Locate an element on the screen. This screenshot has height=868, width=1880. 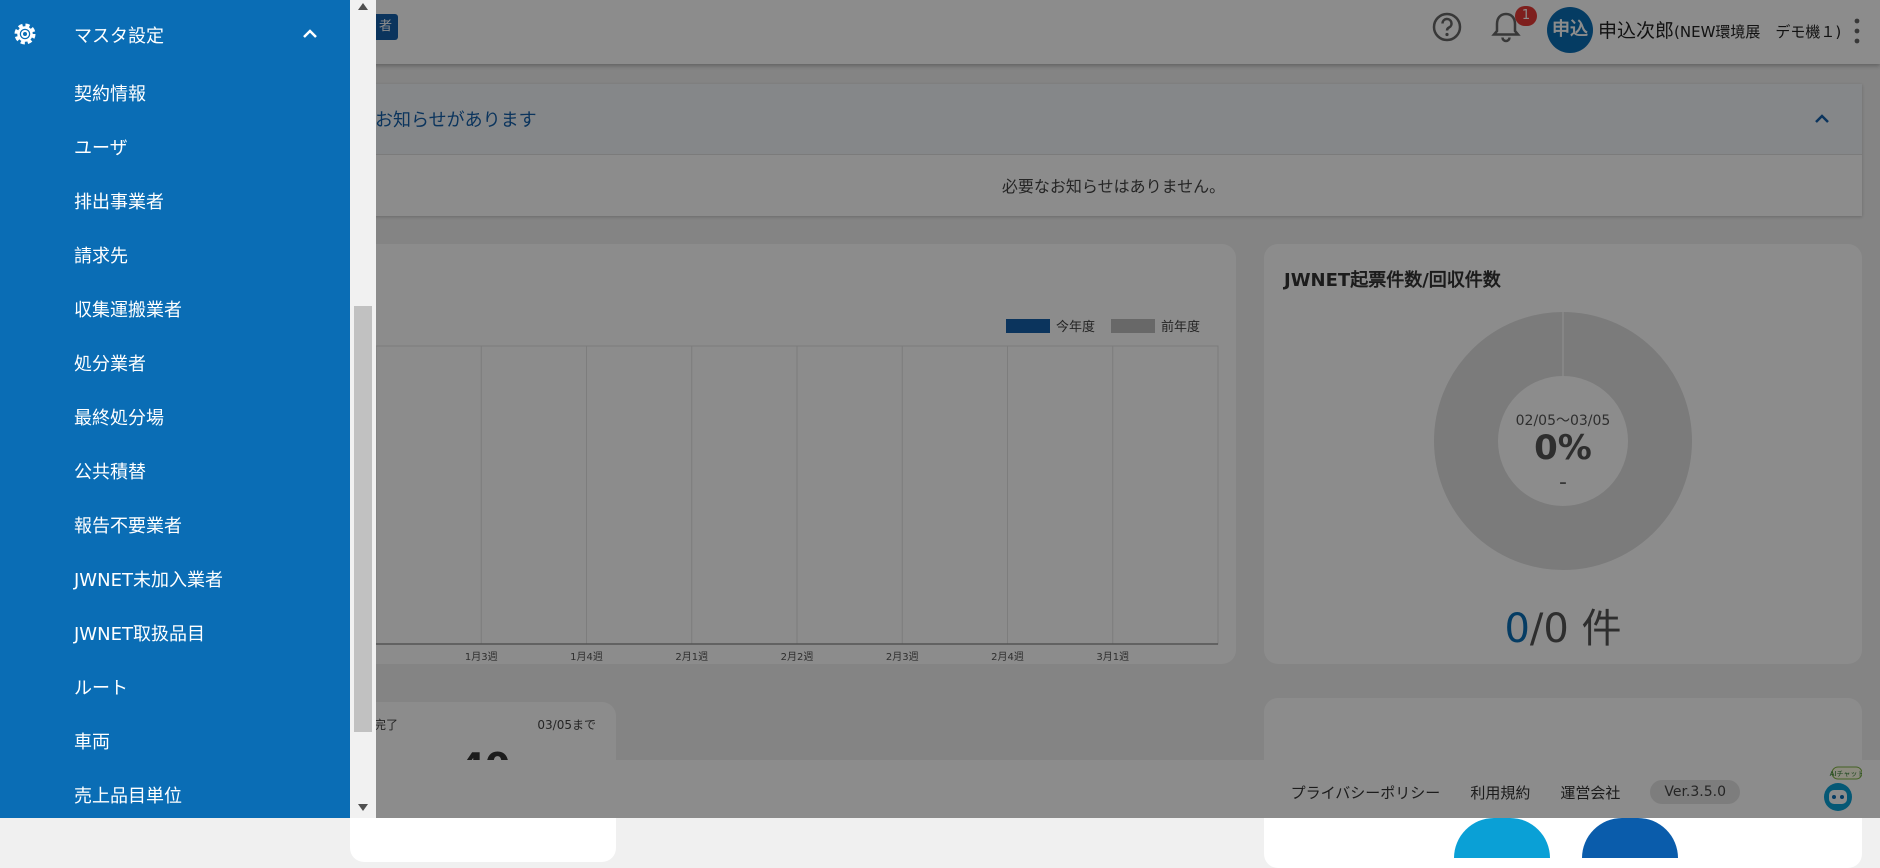
sidebar-item-transporters: 収集運搬業者 is located at coordinates (128, 309).